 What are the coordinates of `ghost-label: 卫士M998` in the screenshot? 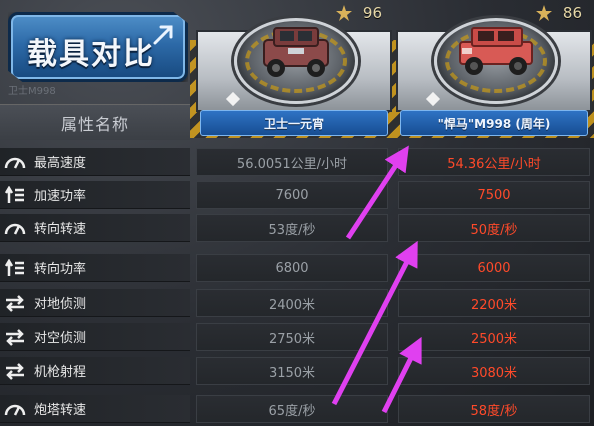 It's located at (32, 91).